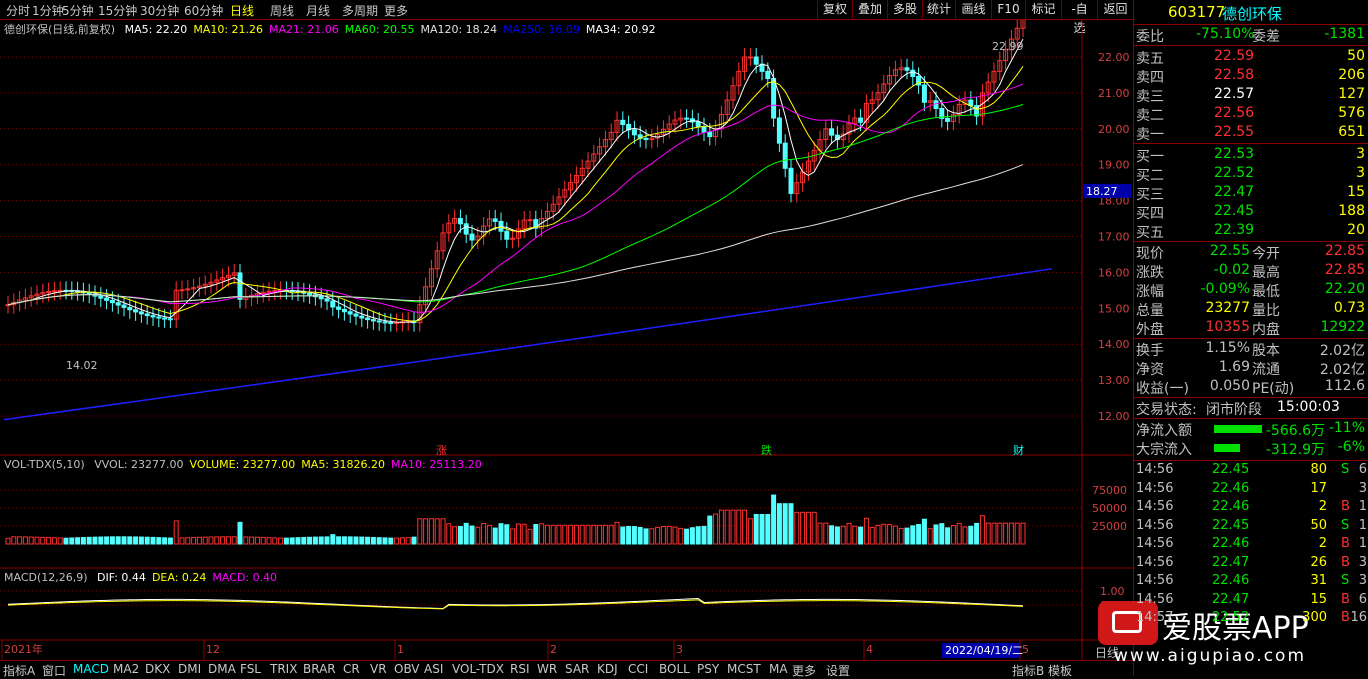 This screenshot has height=679, width=1368. What do you see at coordinates (869, 9) in the screenshot?
I see `toolbar-button-1: 叠加` at bounding box center [869, 9].